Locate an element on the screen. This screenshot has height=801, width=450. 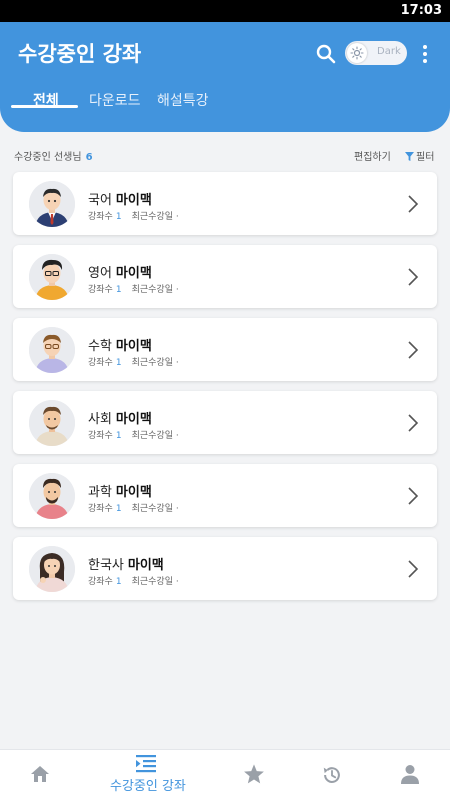
course-subject: 과학 is located at coordinates (100, 492).